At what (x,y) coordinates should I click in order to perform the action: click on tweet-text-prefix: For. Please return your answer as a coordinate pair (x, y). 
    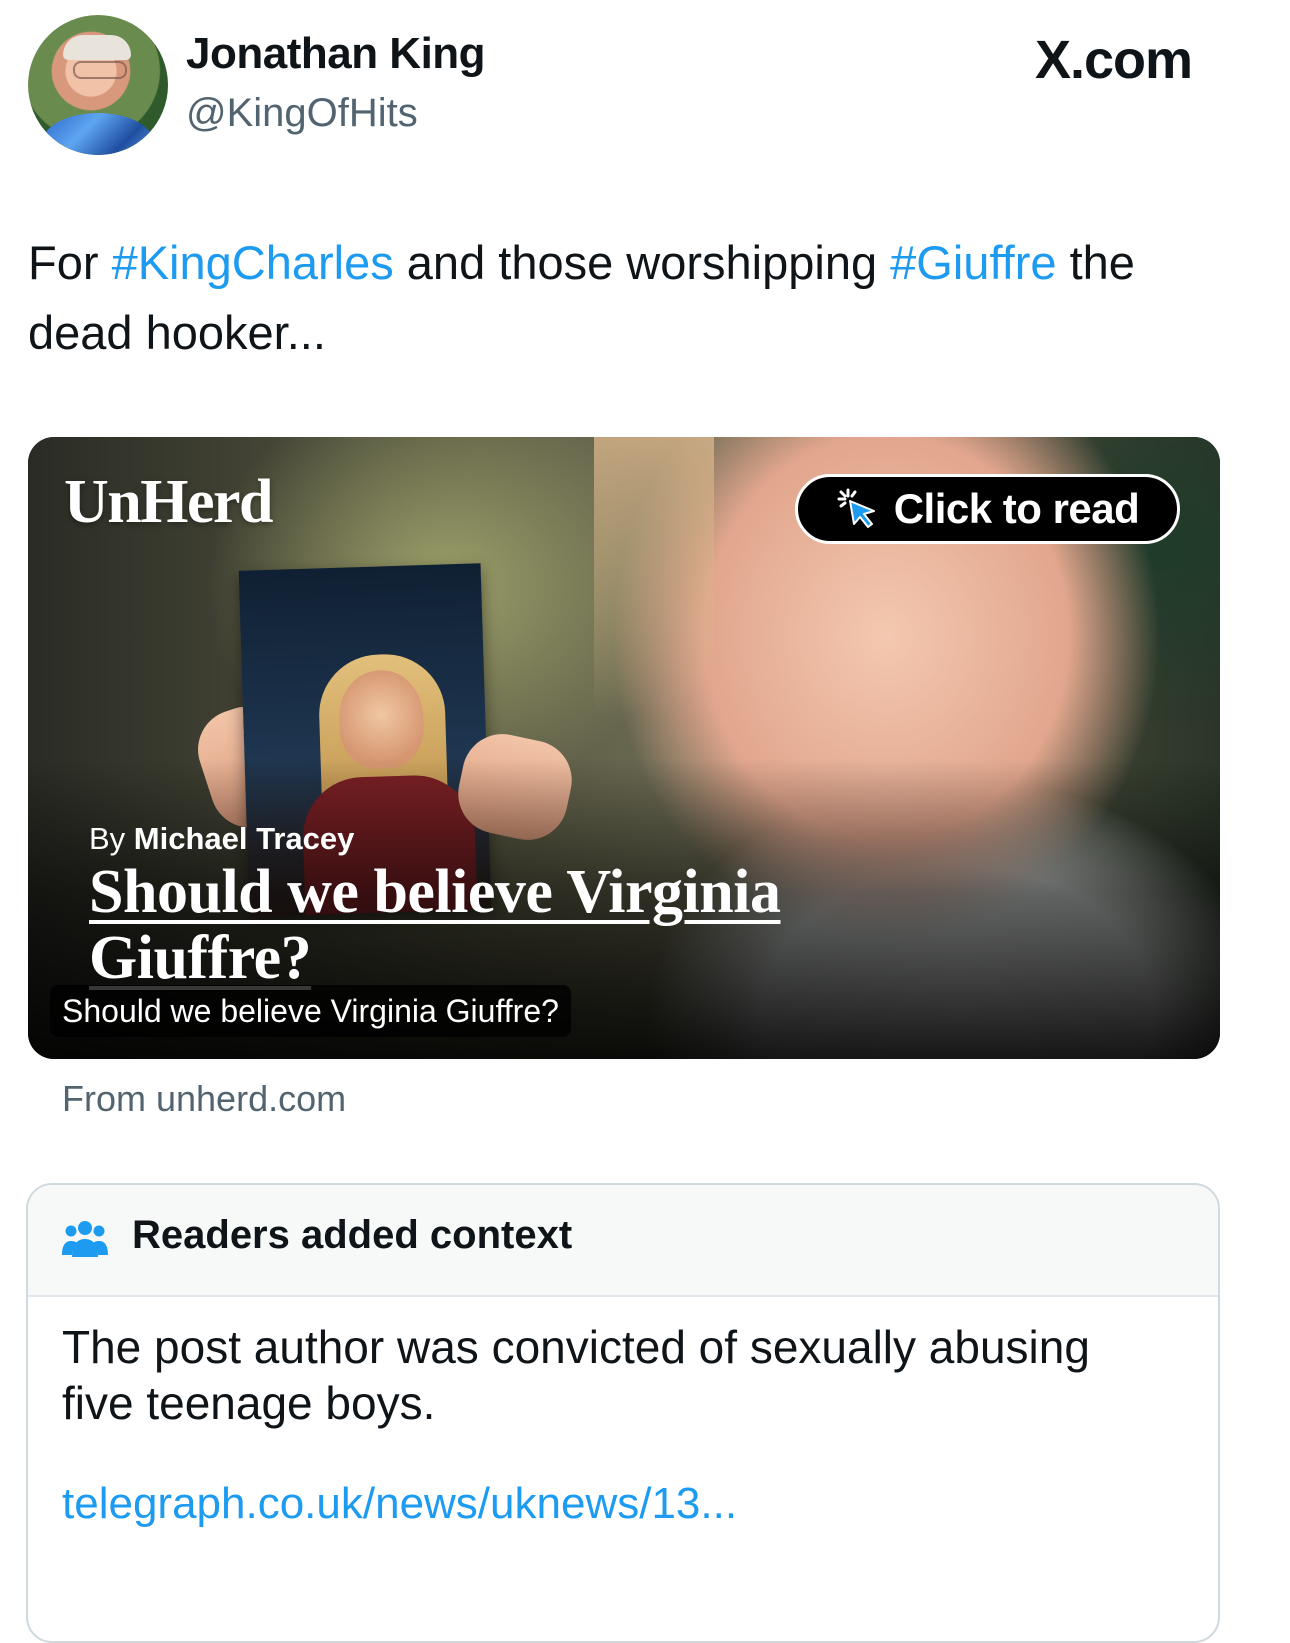
    Looking at the image, I should click on (70, 262).